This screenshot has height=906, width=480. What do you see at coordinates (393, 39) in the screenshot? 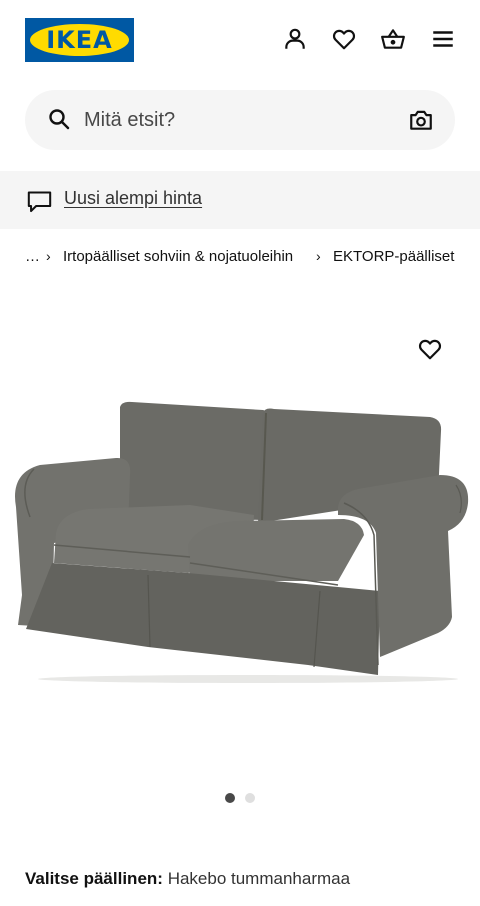
I see `shopping-basket-icon` at bounding box center [393, 39].